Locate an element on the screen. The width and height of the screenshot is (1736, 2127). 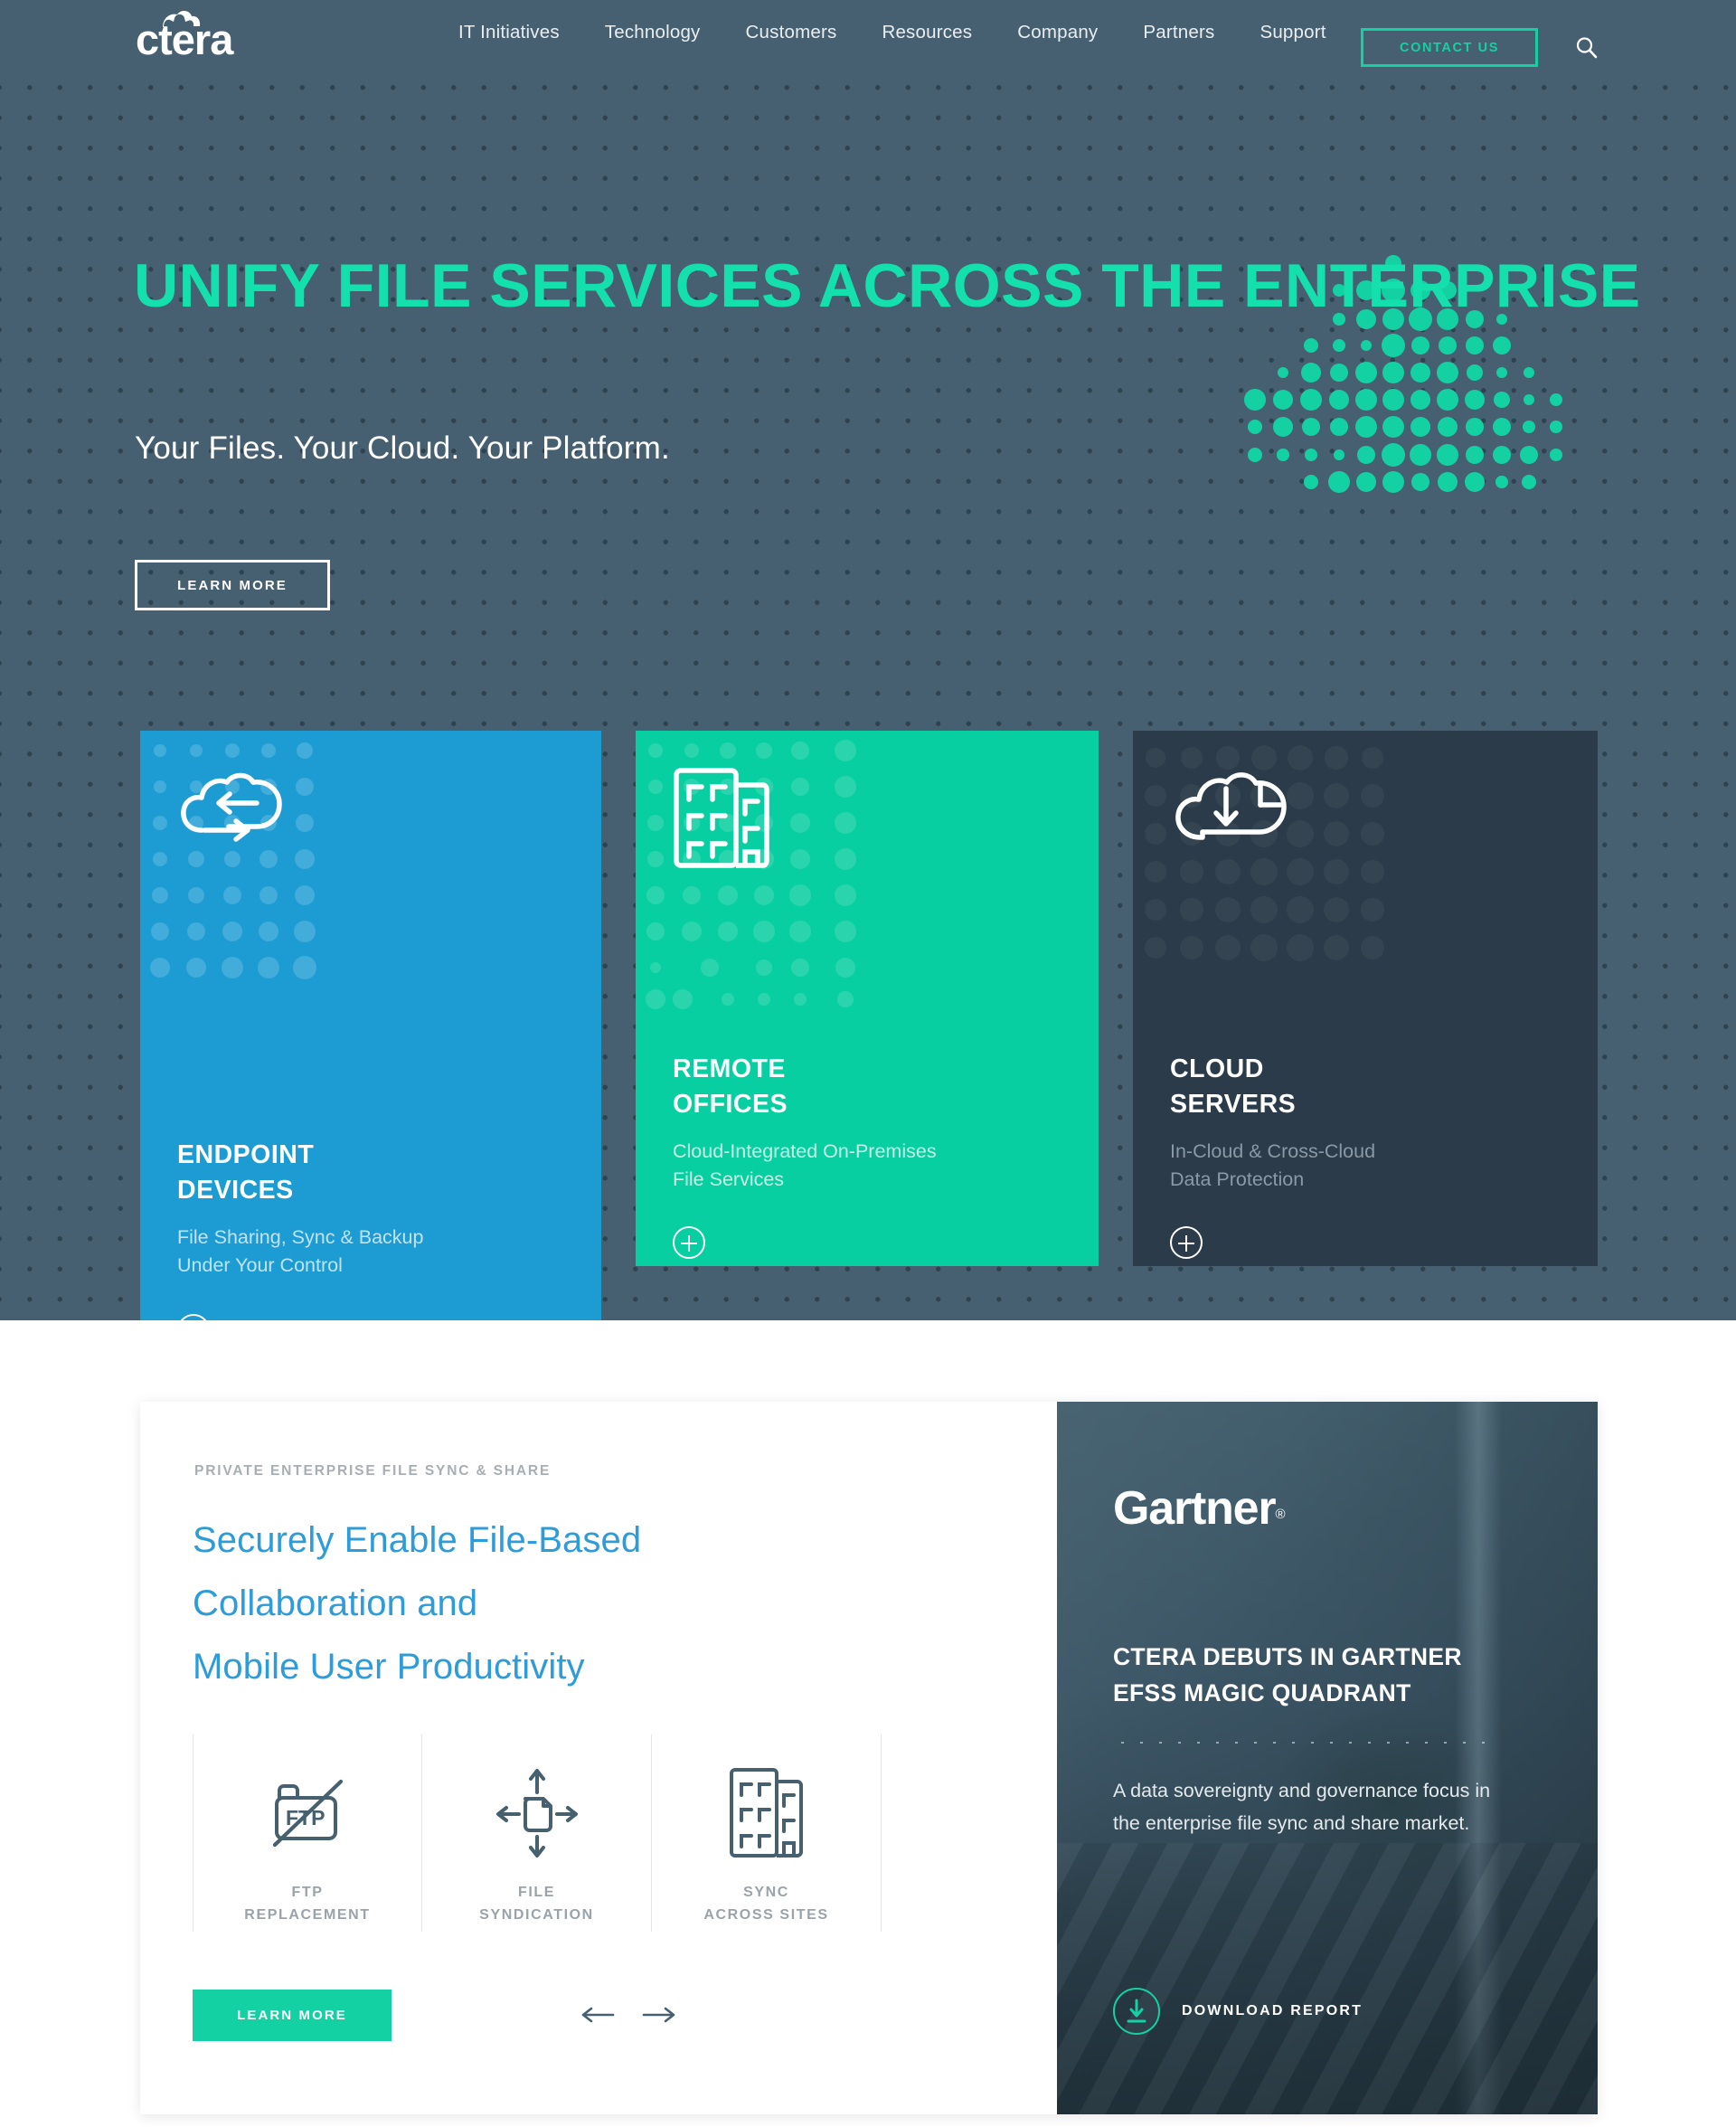
nav-item-technology: Technology is located at coordinates (653, 32).